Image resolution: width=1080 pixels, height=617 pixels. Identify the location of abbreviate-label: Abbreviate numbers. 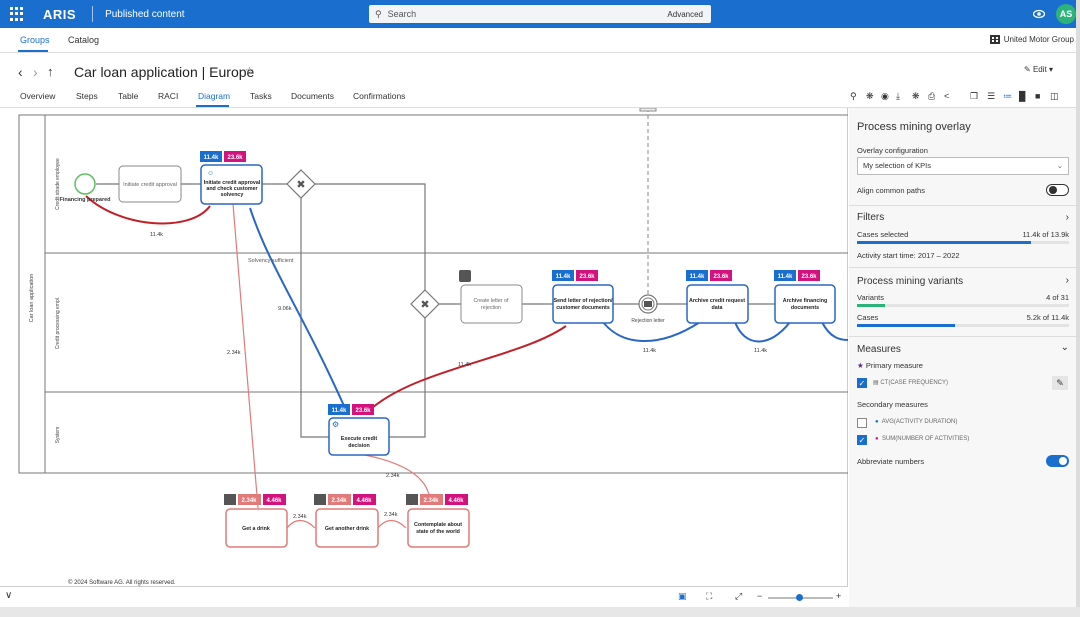
(891, 461).